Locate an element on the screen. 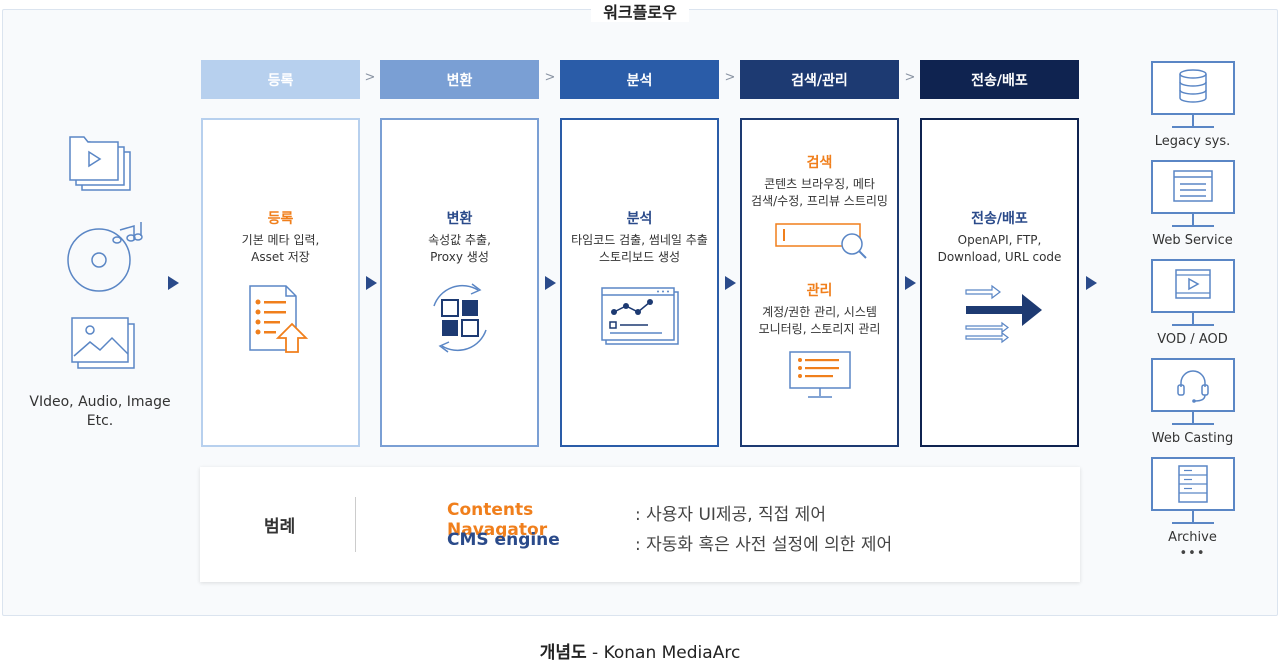 The width and height of the screenshot is (1280, 660). destination-archive: Archive is located at coordinates (1192, 500).